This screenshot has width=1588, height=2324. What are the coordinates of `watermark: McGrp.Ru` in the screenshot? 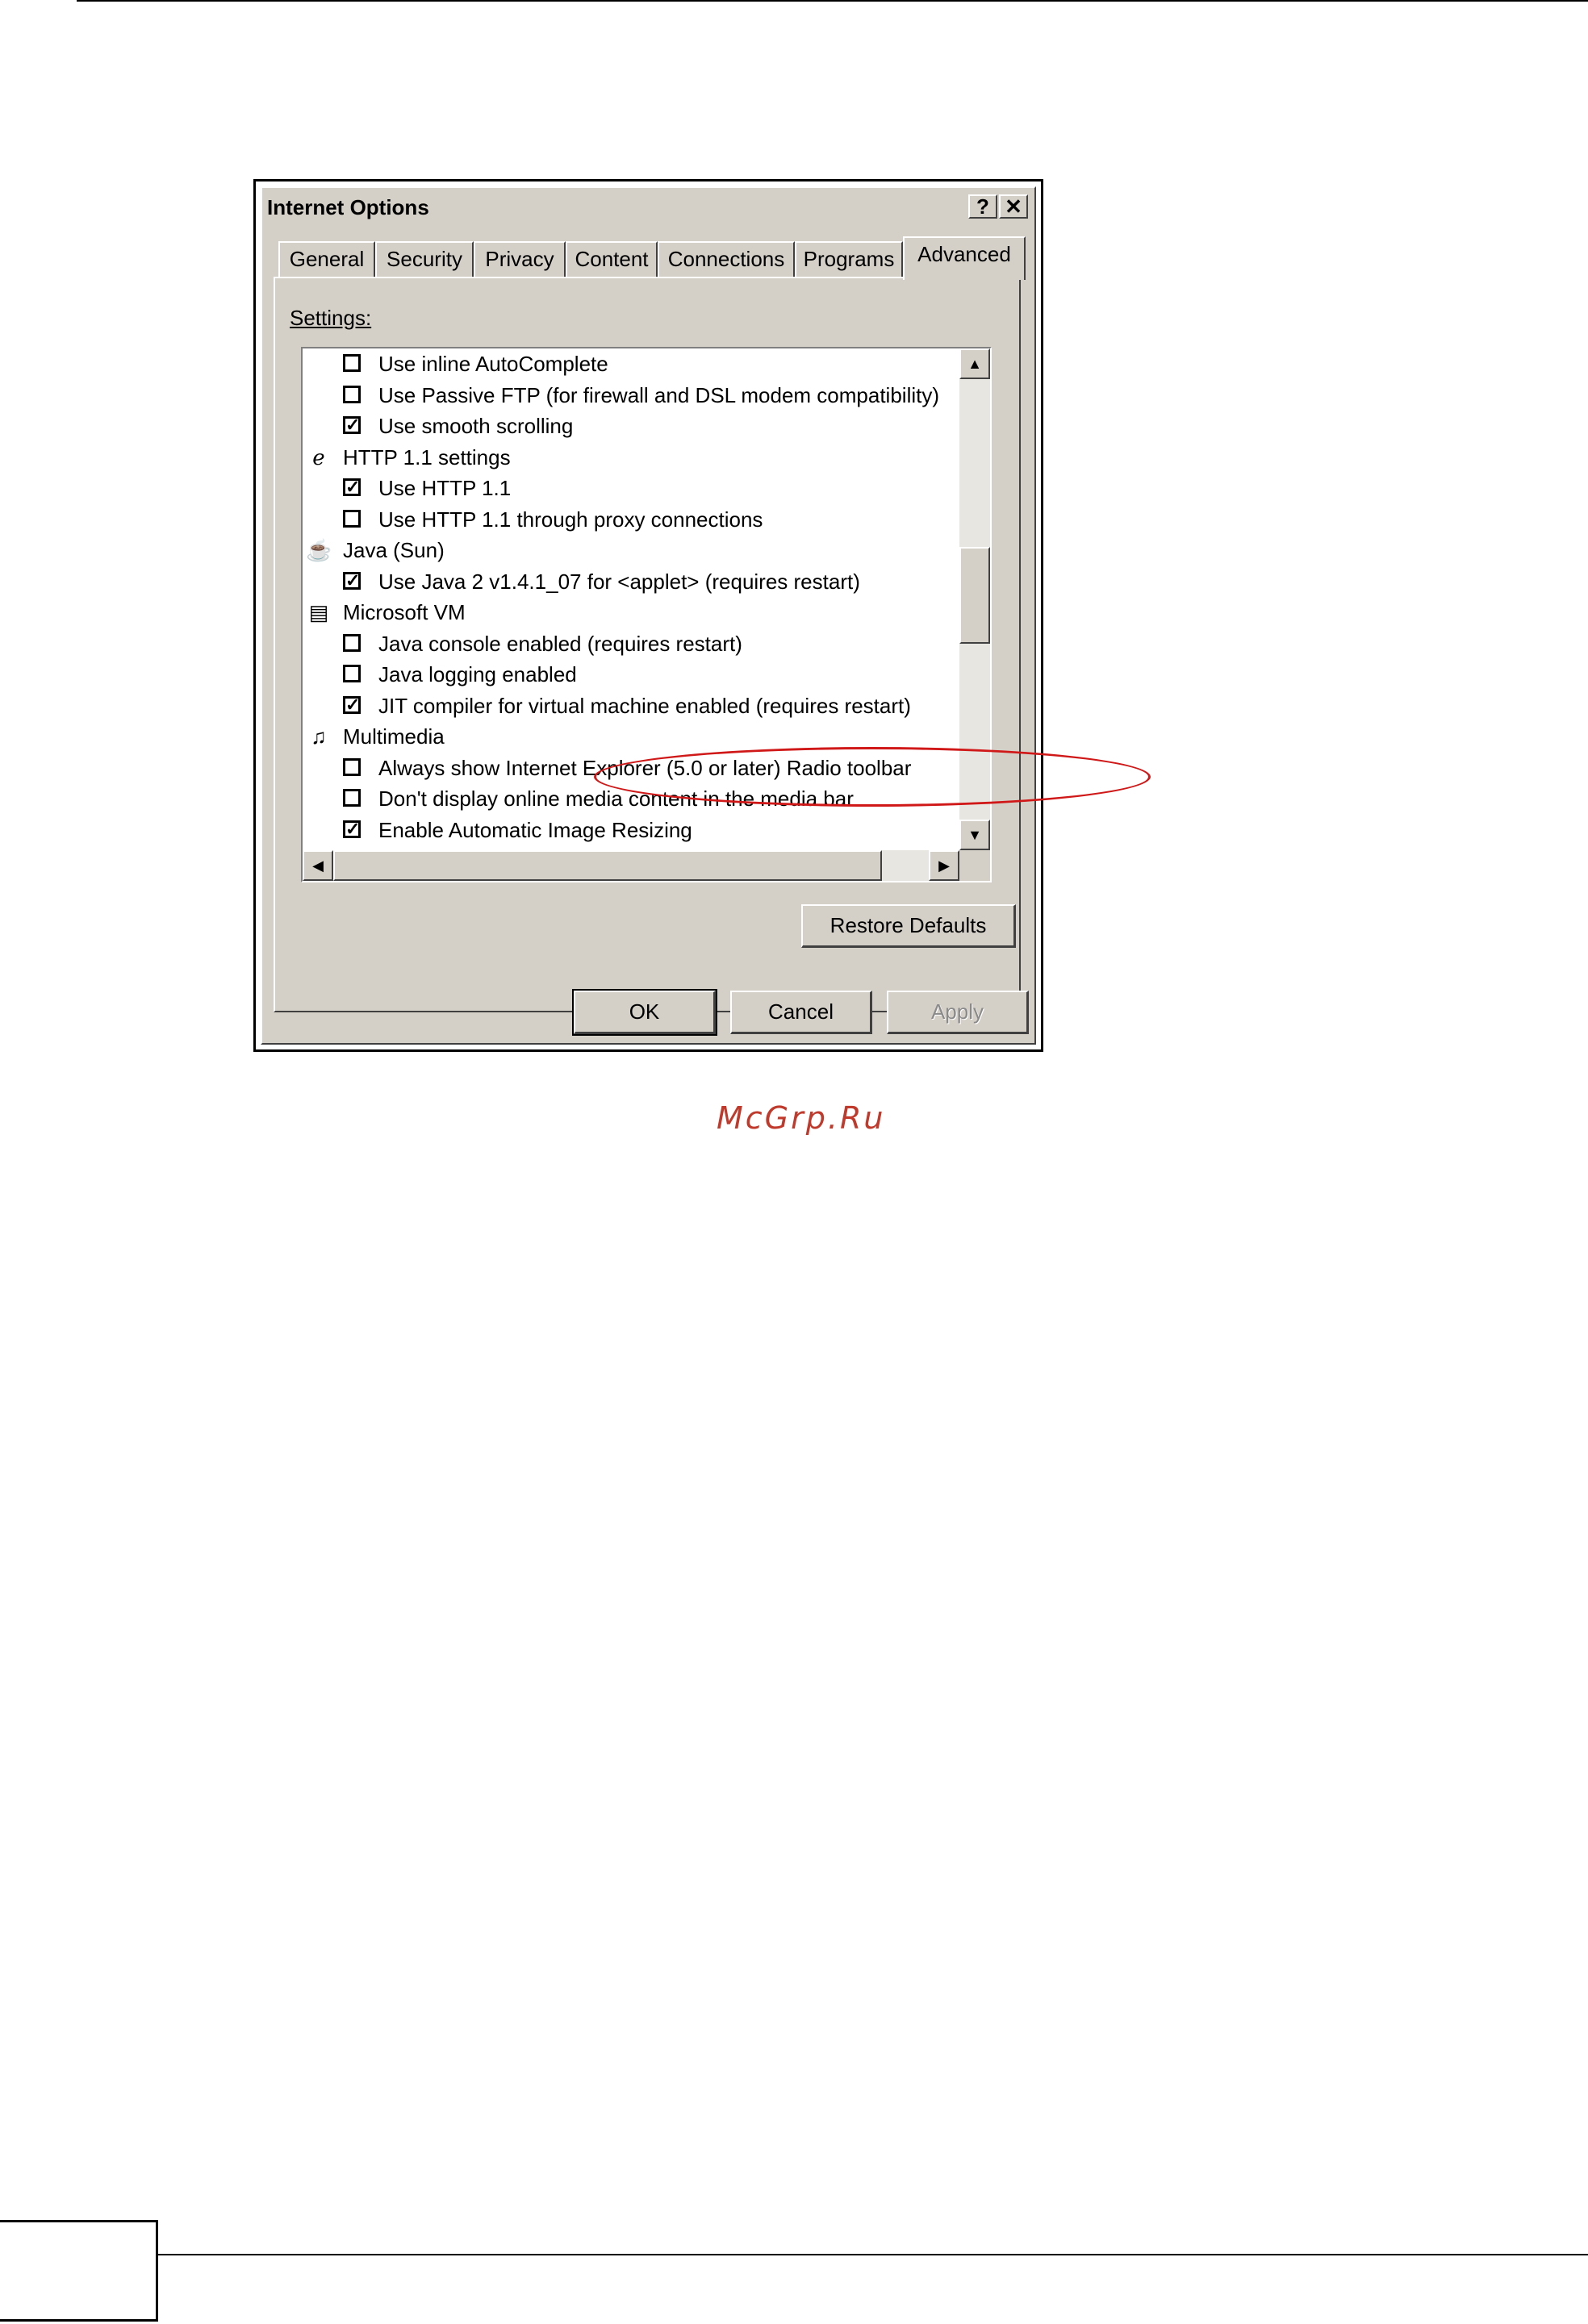 It's located at (801, 1118).